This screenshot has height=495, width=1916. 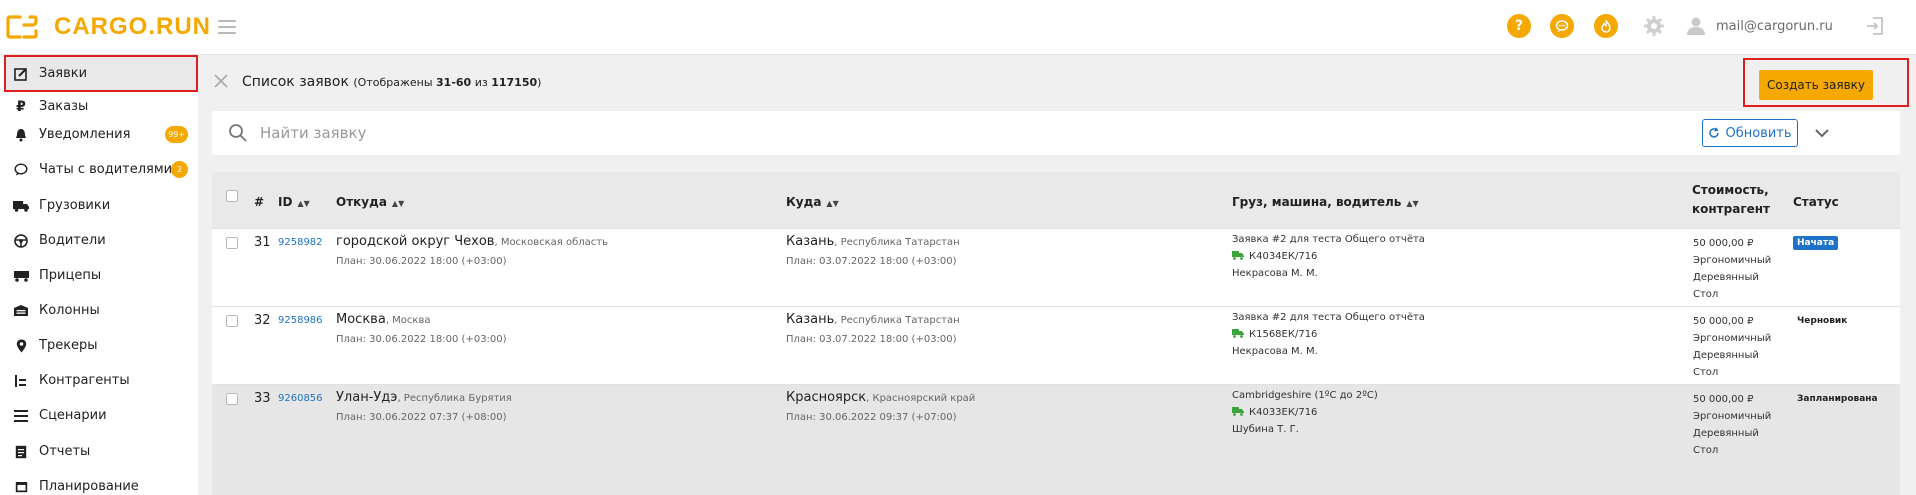 What do you see at coordinates (1714, 132) in the screenshot?
I see `refresh-icon` at bounding box center [1714, 132].